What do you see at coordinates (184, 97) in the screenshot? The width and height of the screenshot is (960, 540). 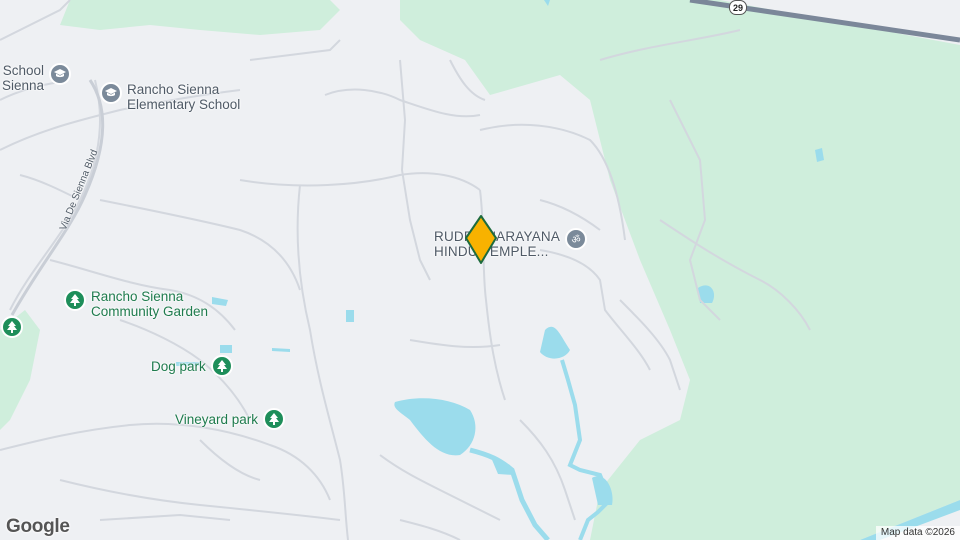 I see `poi-label: Rancho Sienna Elementary School` at bounding box center [184, 97].